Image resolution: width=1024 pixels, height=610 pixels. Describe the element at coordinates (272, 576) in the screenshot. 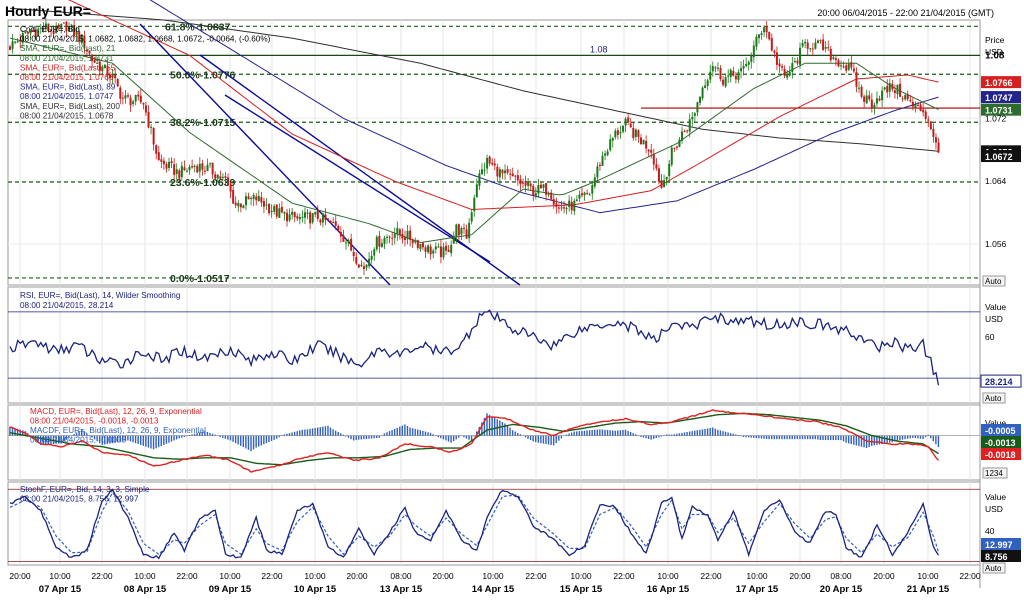

I see `x-axis-hour-label: 22:00` at that location.